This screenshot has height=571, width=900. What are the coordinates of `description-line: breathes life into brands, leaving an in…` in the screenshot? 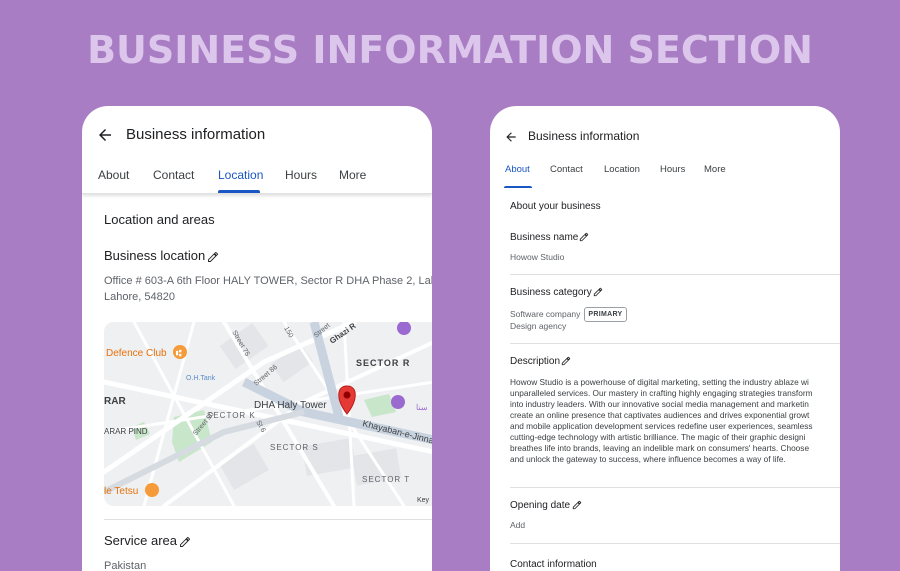 It's located at (660, 448).